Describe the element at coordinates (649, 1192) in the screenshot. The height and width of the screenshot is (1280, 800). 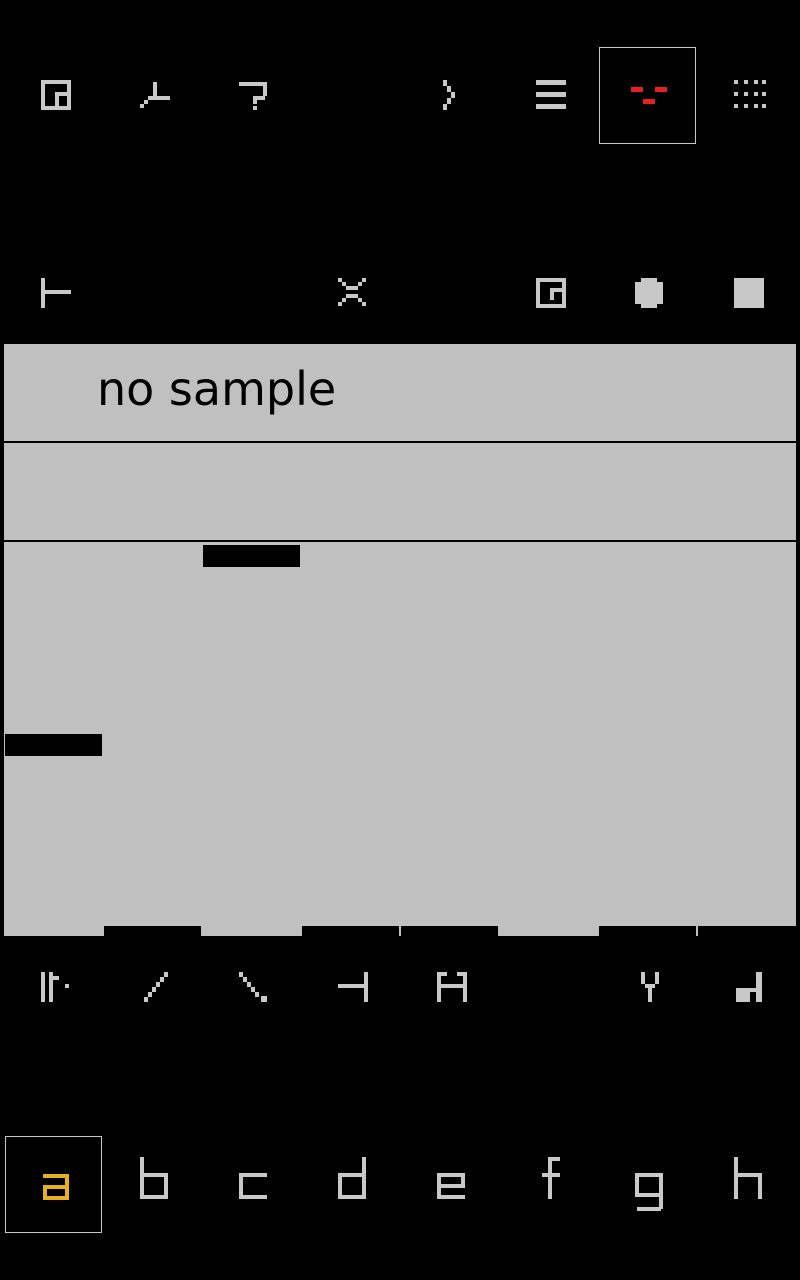
I see `channel-g-glyph` at that location.